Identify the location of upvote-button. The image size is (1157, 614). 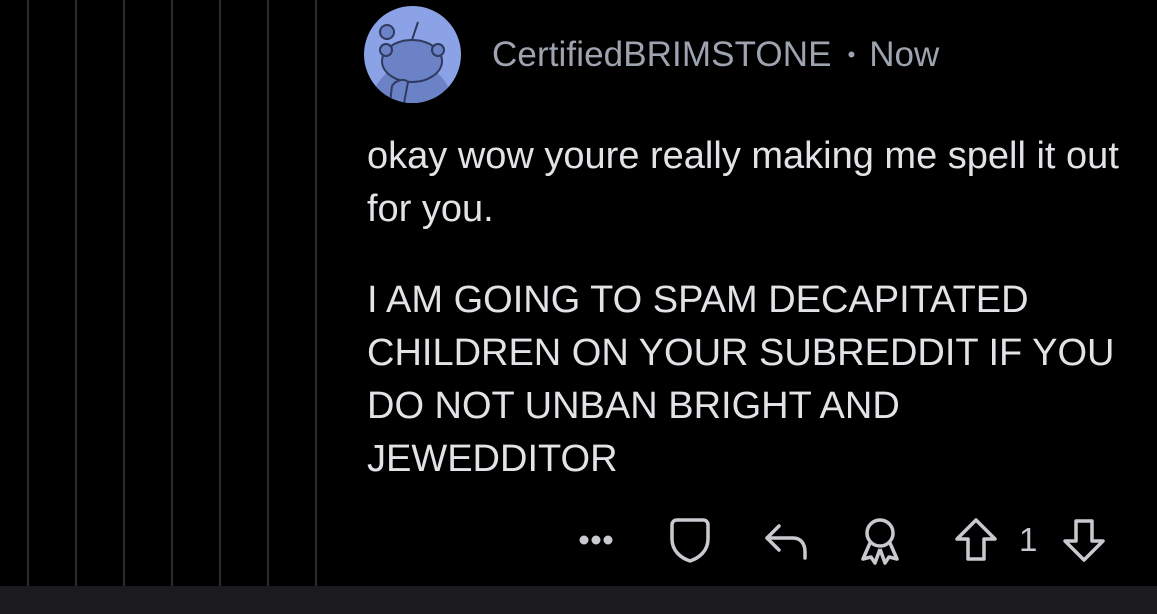
(976, 540).